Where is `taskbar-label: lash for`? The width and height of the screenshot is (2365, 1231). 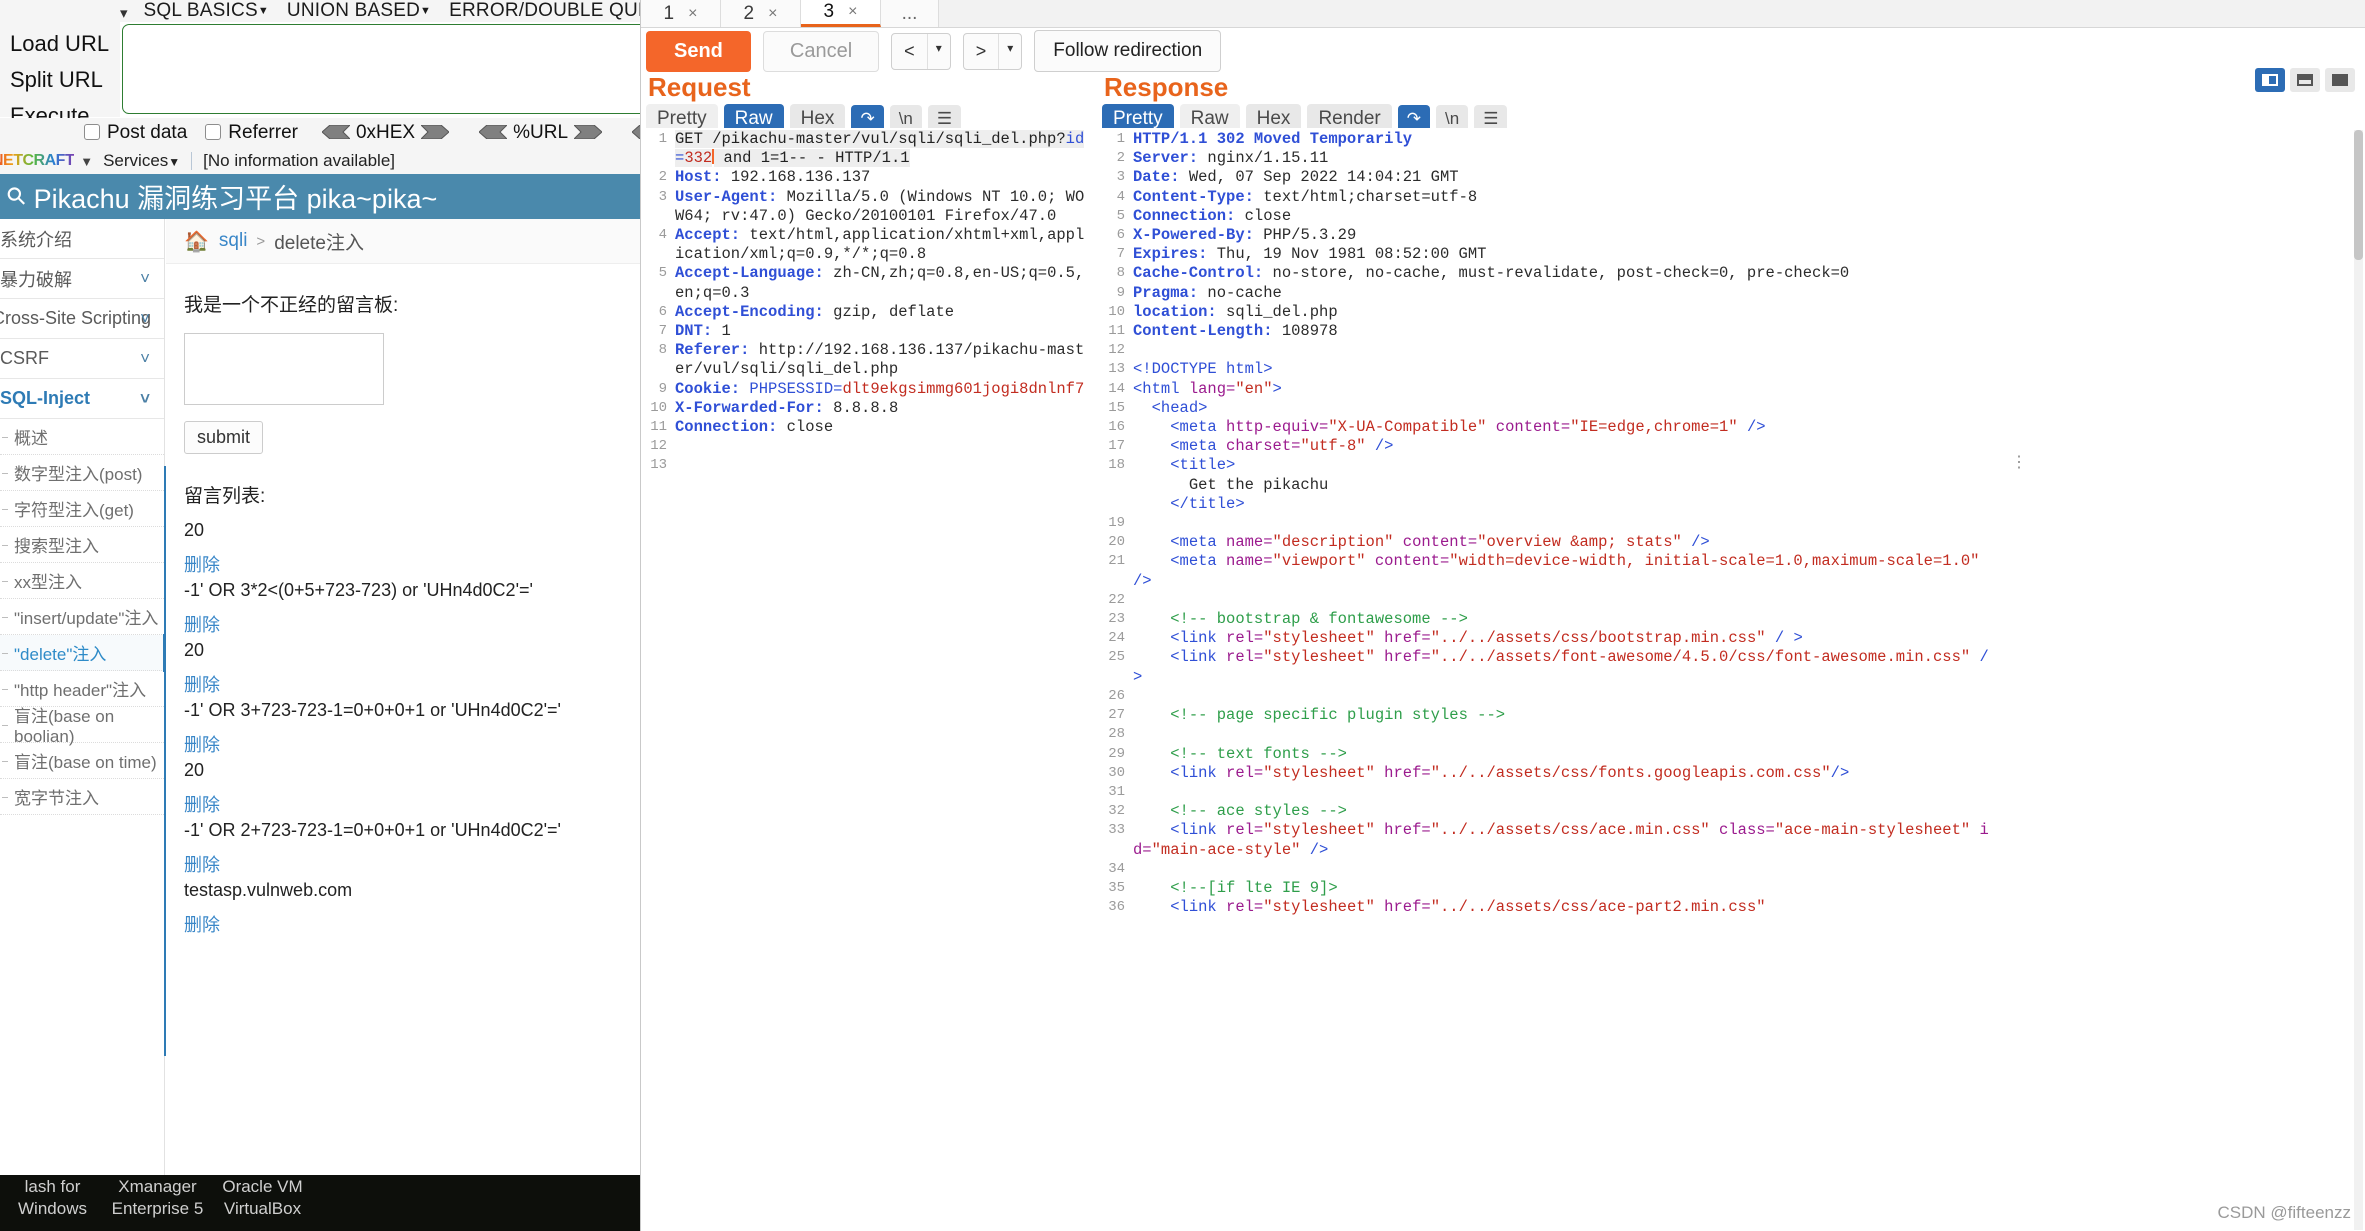
taskbar-label: lash for is located at coordinates (52, 1187).